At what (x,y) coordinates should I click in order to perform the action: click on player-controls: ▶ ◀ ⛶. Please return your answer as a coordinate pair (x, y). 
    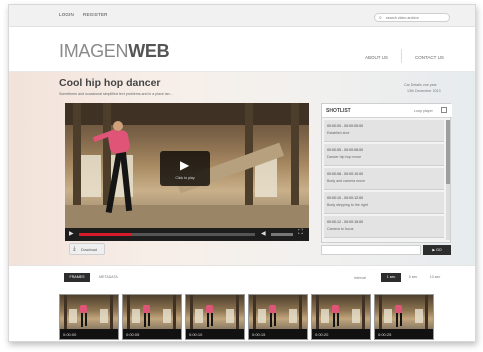
    Looking at the image, I should click on (187, 234).